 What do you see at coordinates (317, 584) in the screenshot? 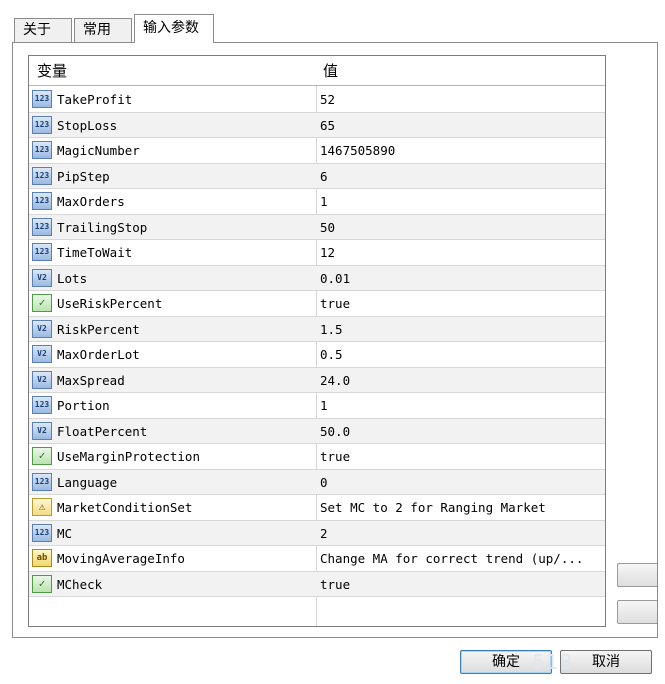
I see `table-row: ✓ MCheck true` at bounding box center [317, 584].